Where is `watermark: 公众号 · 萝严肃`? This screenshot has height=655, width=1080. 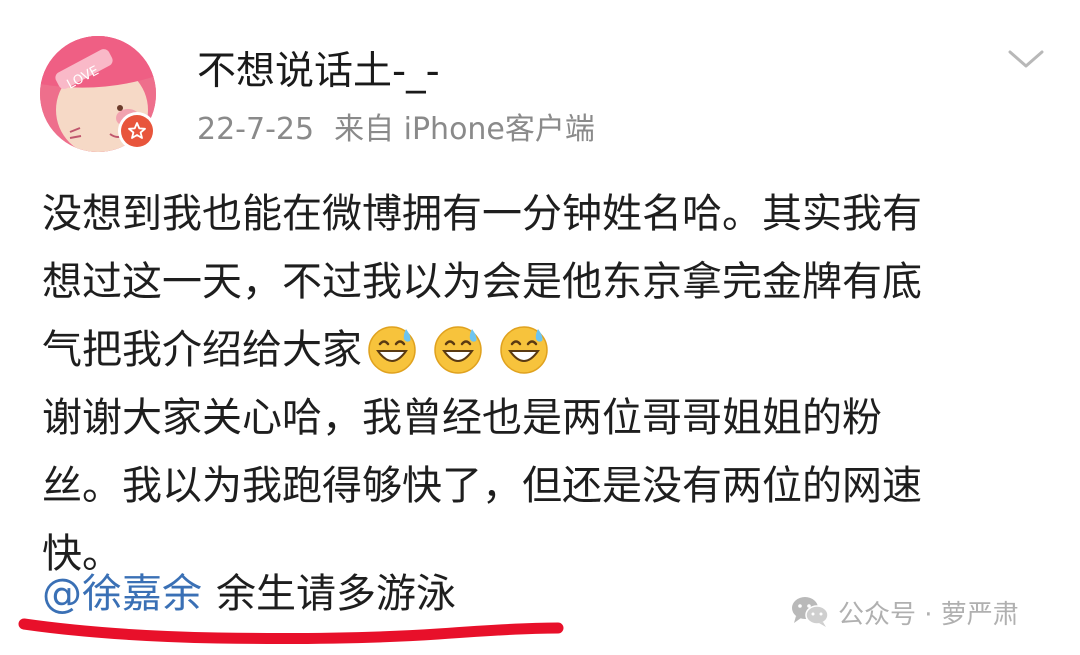 watermark: 公众号 · 萝严肃 is located at coordinates (904, 612).